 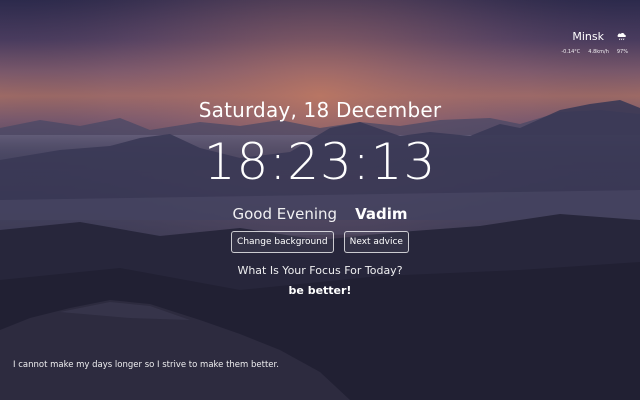 I want to click on weather-wind: 4.8km/h, so click(x=598, y=52).